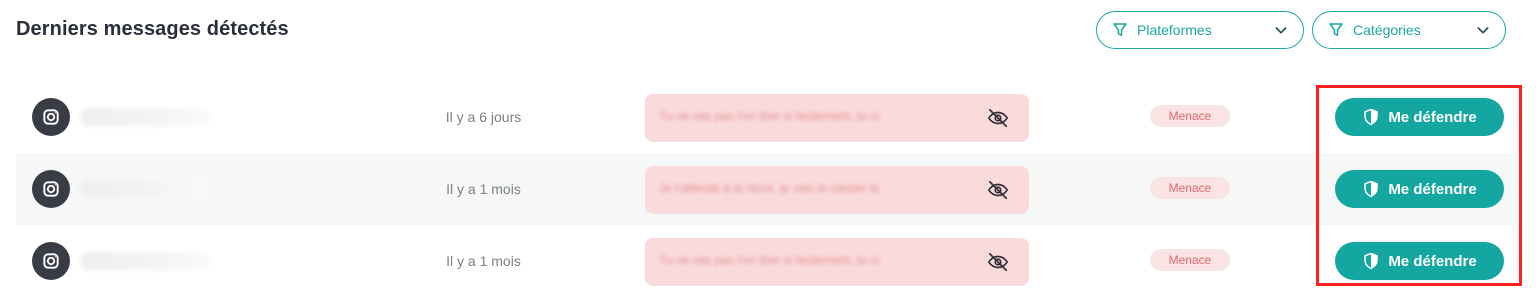 The image size is (1536, 297). I want to click on platforms-filter-dropdown: Plateformes, so click(1200, 30).